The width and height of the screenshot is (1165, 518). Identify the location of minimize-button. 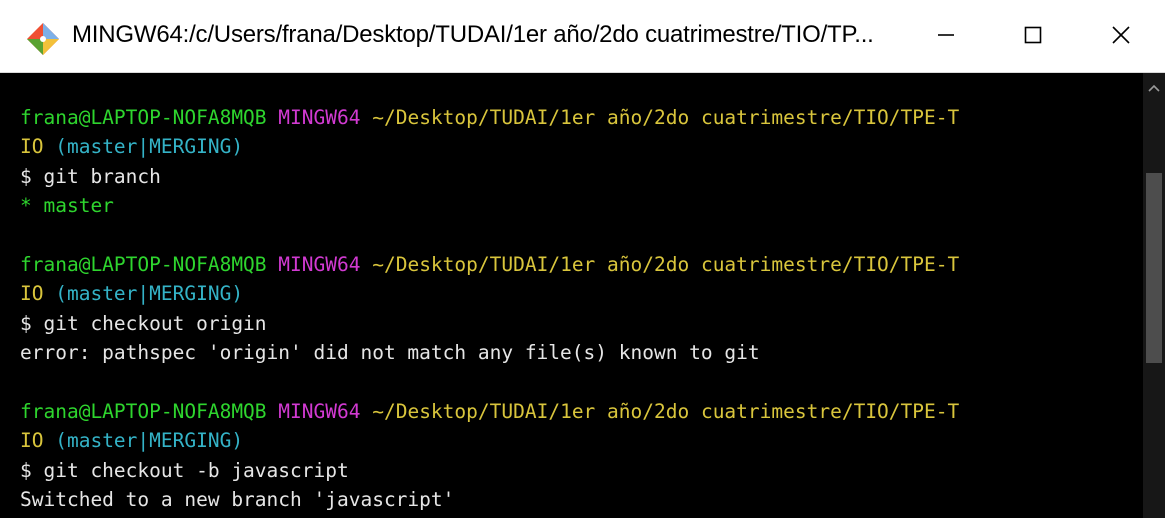
(946, 35).